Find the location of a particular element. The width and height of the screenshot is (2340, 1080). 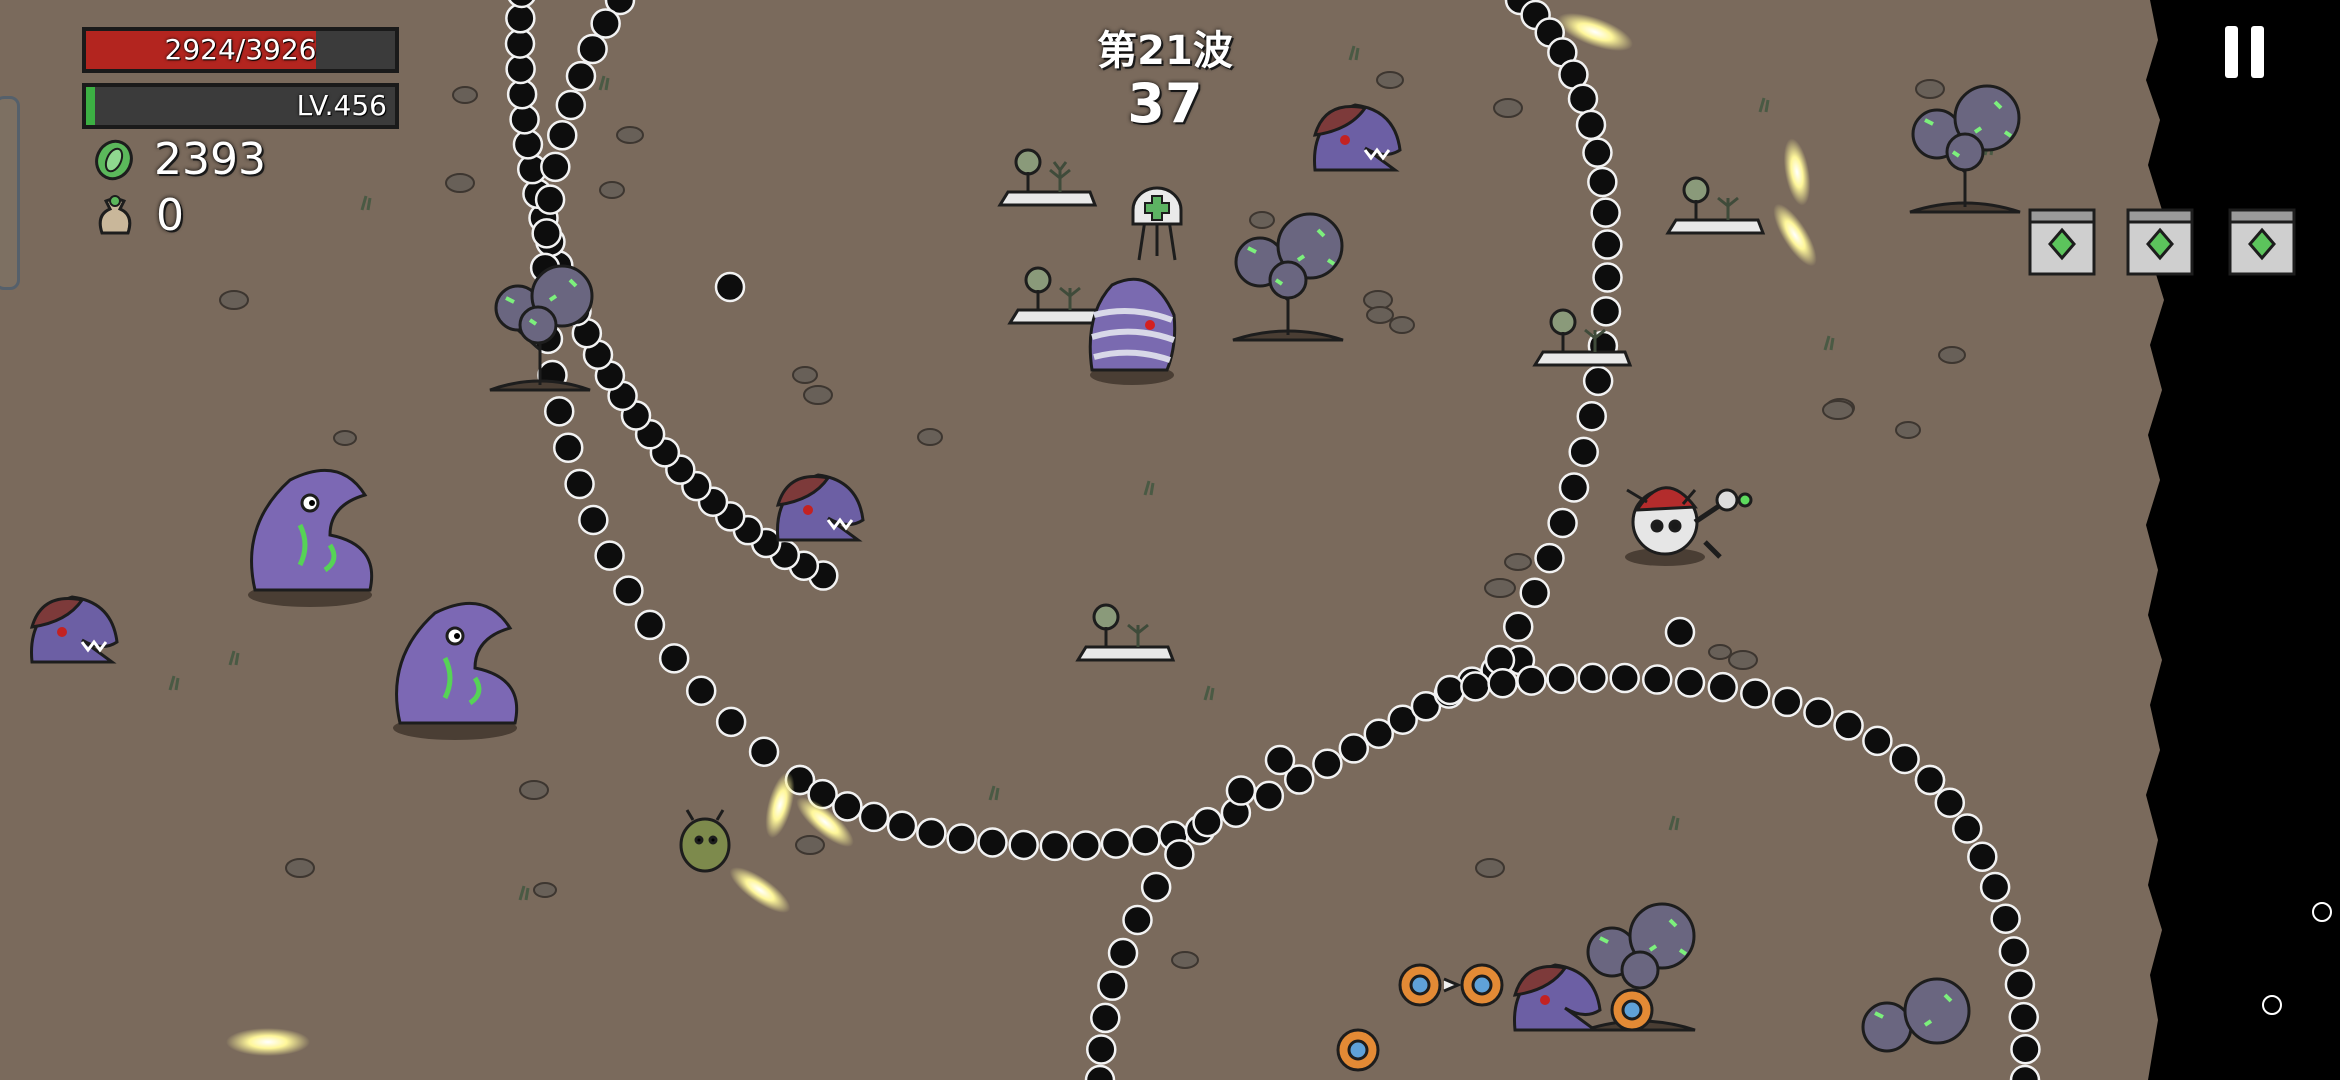

level-text: LV.456 is located at coordinates (341, 105).